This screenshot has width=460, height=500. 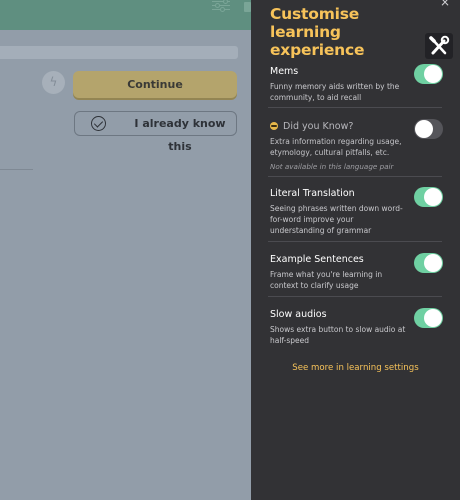 I want to click on setting-note: Not available in this language pair, so click(x=332, y=166).